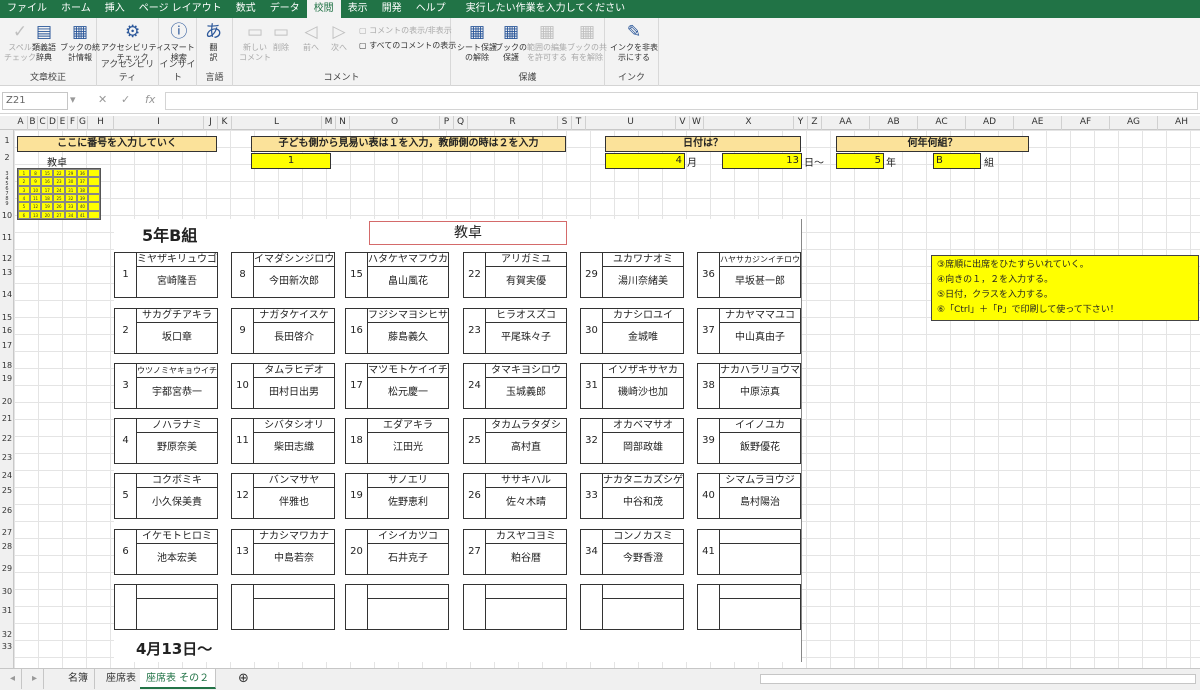 The width and height of the screenshot is (1200, 690). Describe the element at coordinates (159, 123) in the screenshot. I see `column-header-I: I` at that location.